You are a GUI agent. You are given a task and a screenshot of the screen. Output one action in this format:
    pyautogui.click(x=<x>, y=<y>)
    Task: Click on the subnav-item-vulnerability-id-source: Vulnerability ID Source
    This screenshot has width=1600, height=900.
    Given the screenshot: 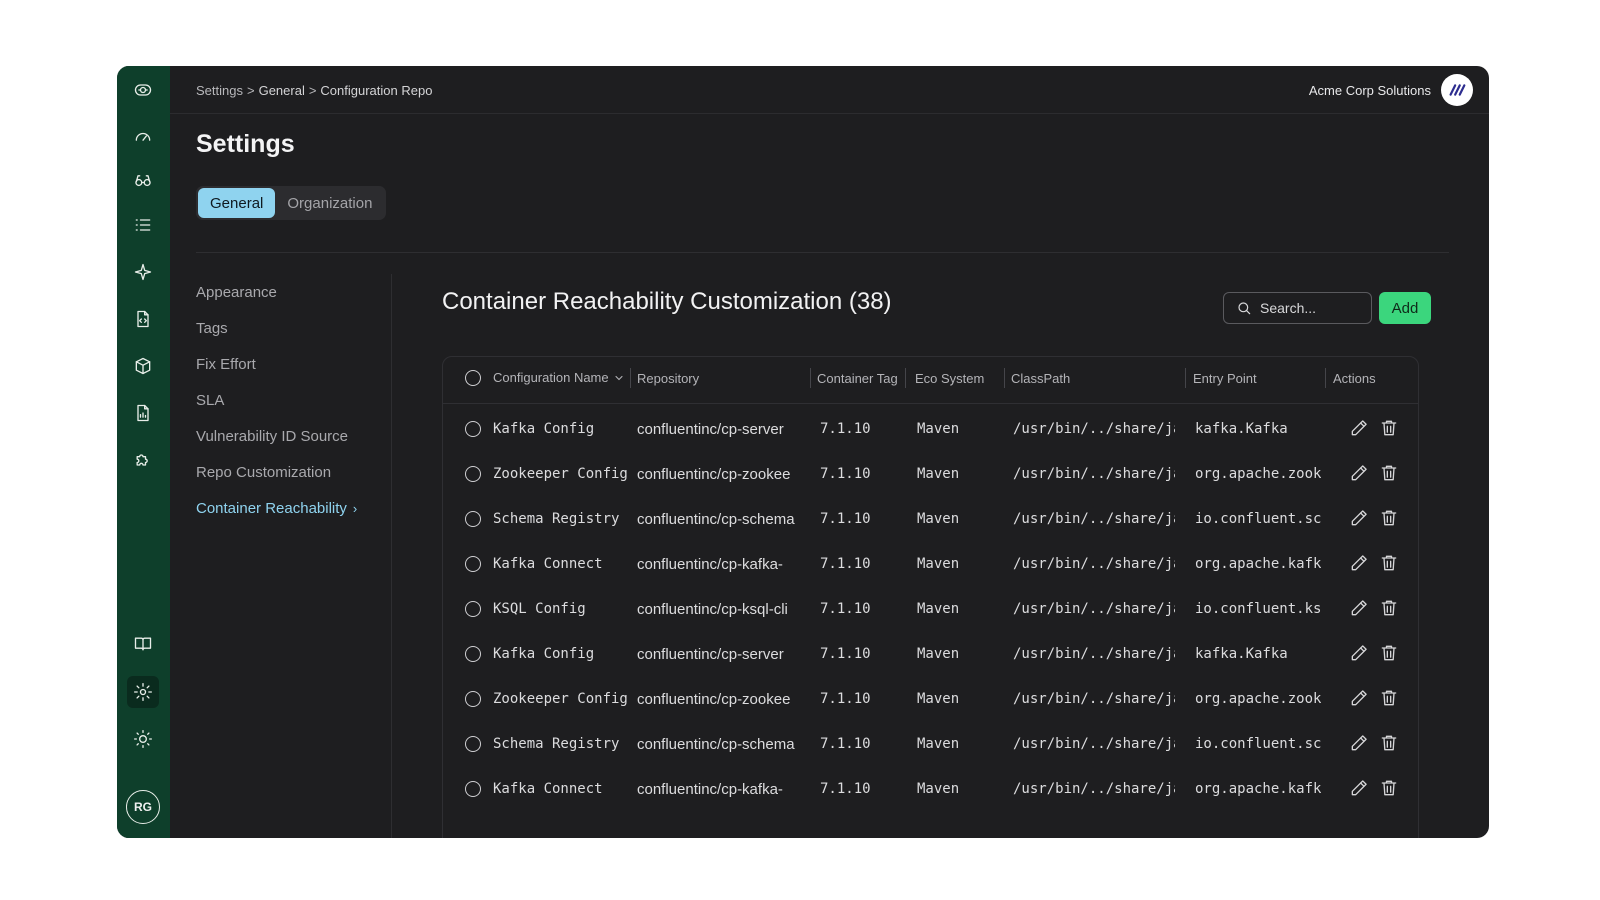 What is the action you would take?
    pyautogui.click(x=293, y=436)
    